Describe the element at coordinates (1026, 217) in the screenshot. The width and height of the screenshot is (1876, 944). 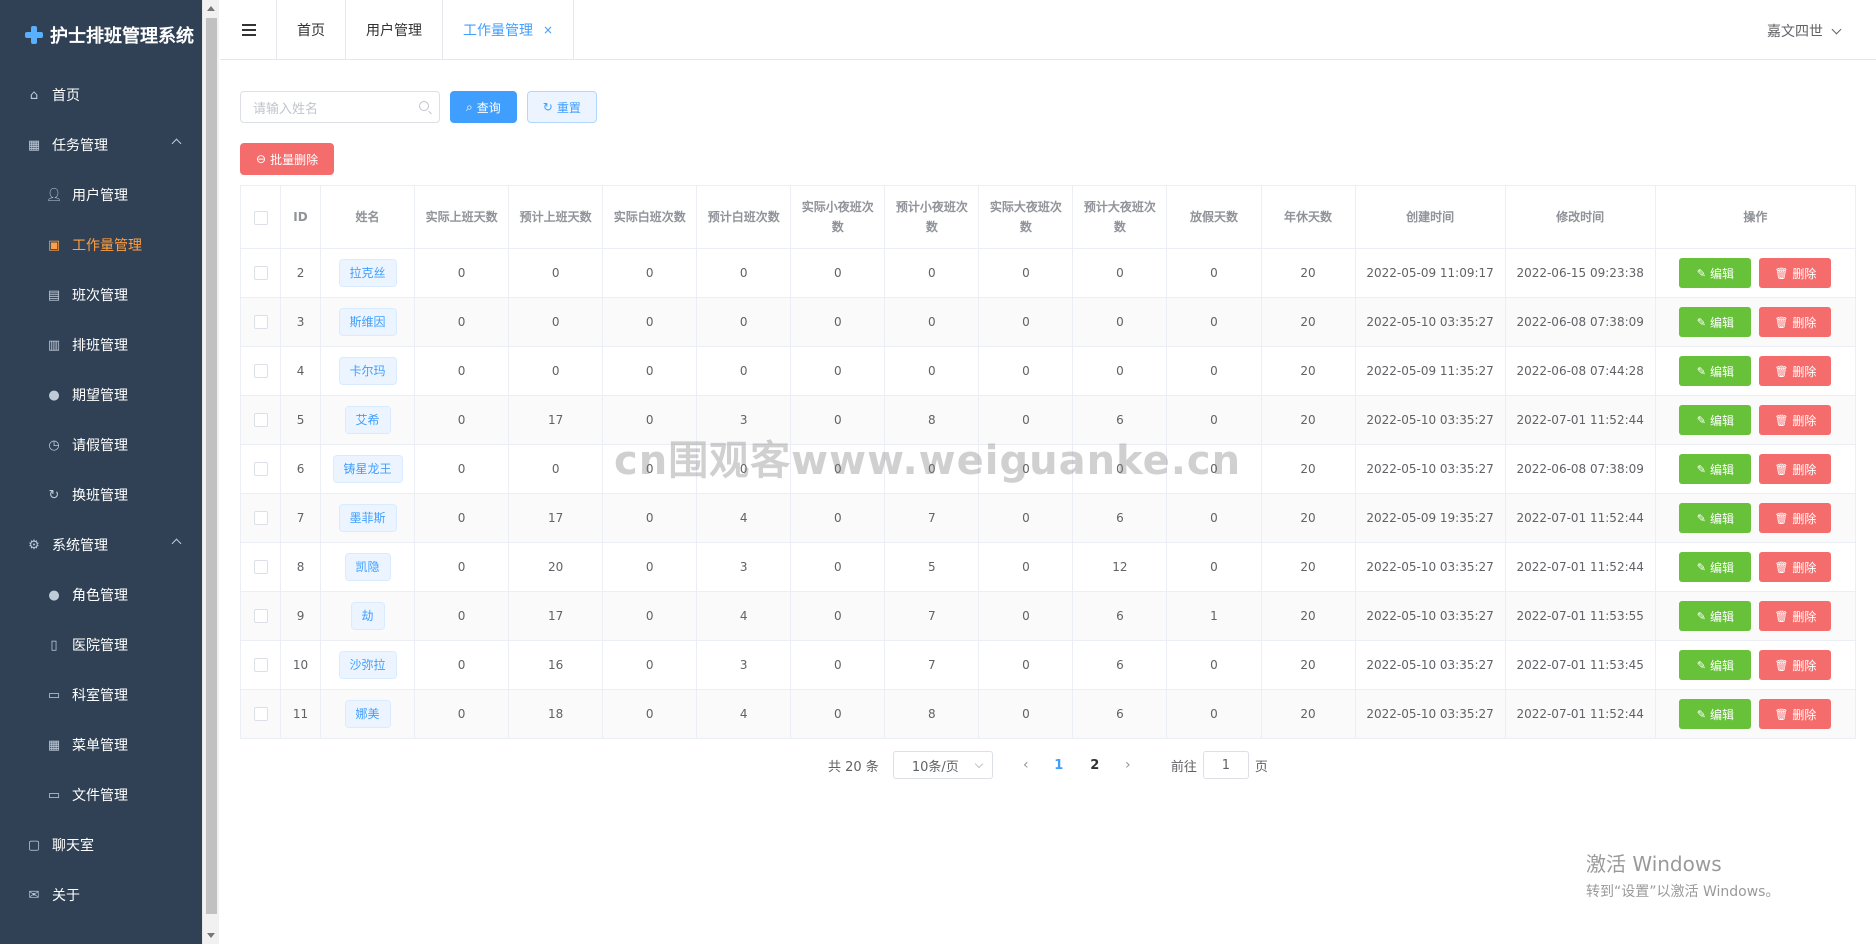
I see `column-header: 实际大夜班次数` at that location.